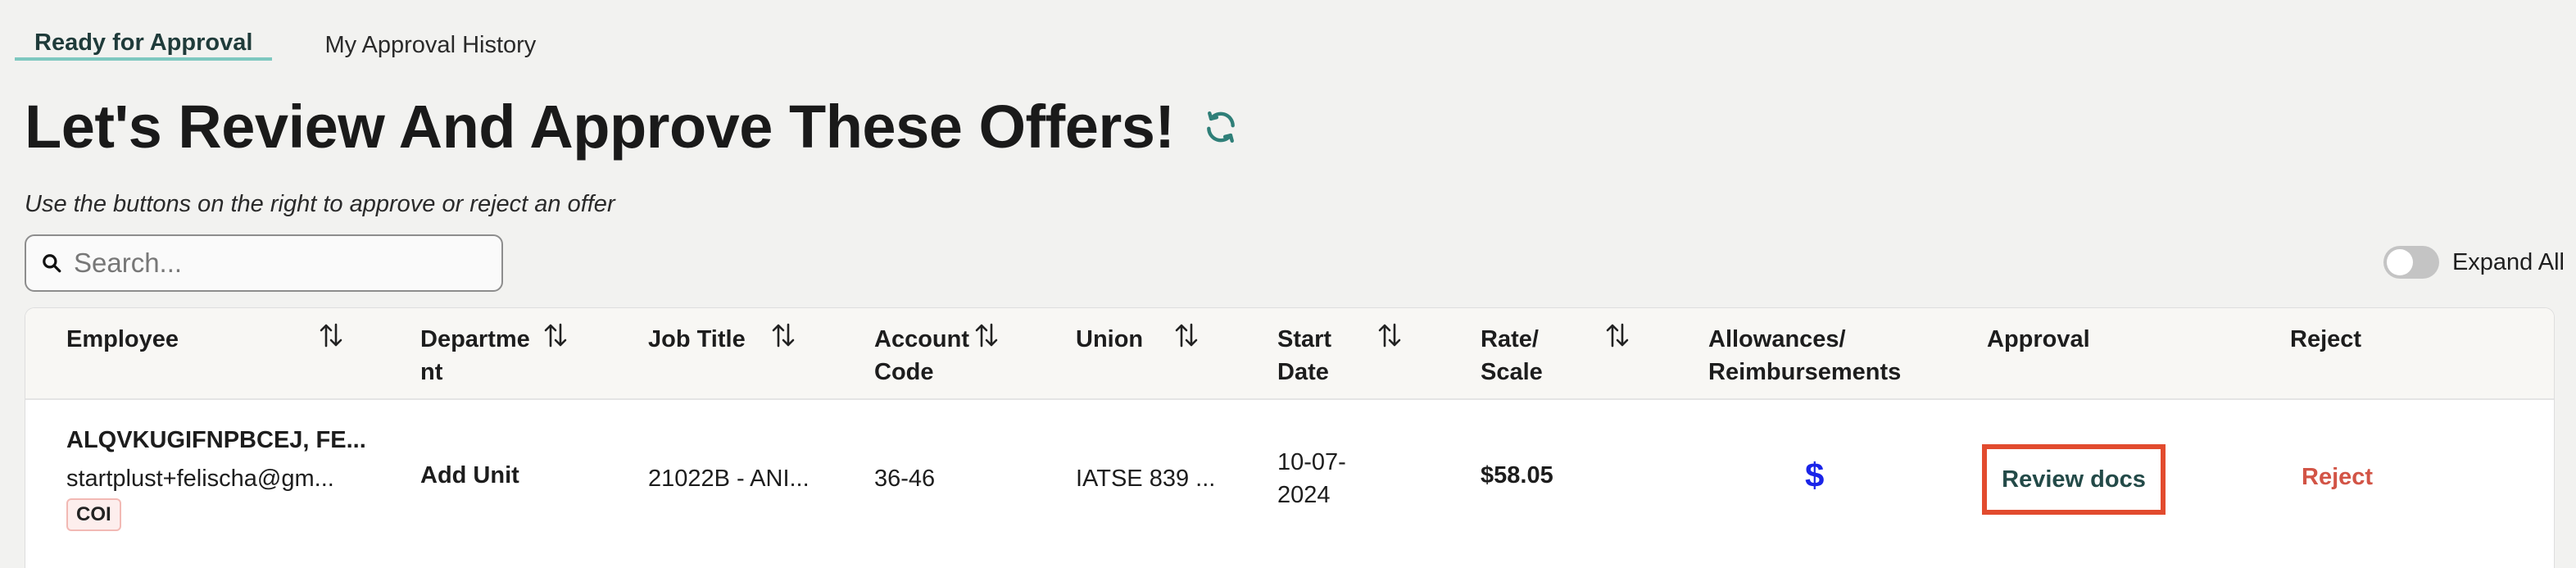 This screenshot has height=568, width=2576. Describe the element at coordinates (2039, 339) in the screenshot. I see `column-header-approval: Approval` at that location.